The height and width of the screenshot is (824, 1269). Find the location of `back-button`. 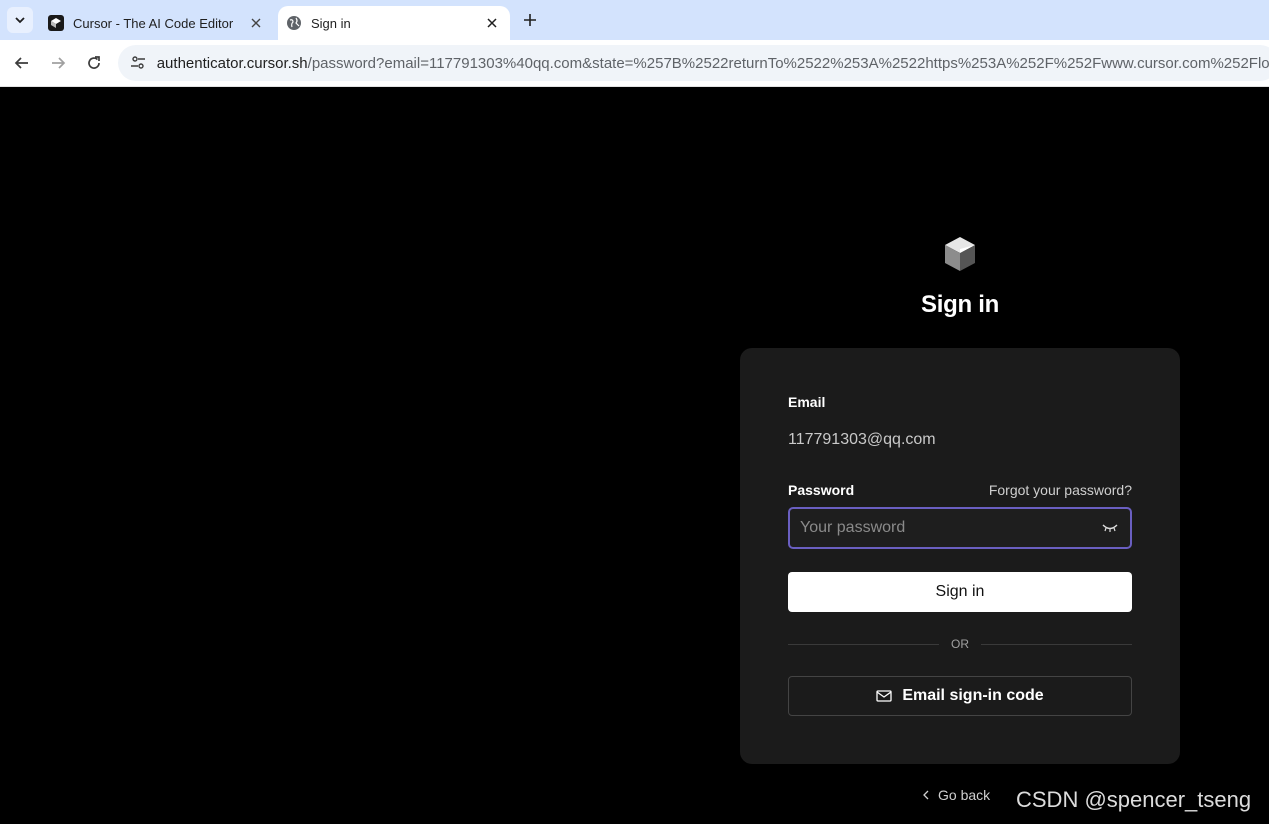

back-button is located at coordinates (22, 63).